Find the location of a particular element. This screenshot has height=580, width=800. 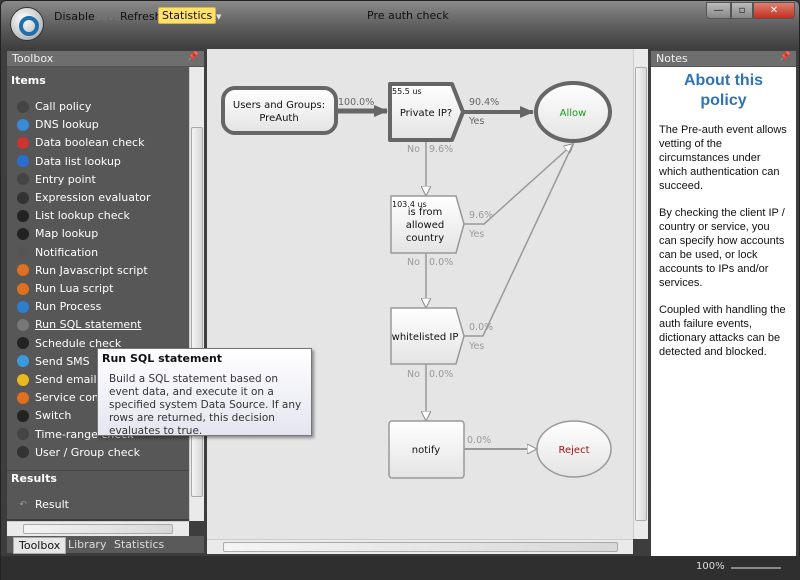

toolbox-item: Run Javascript script is located at coordinates (82, 270).